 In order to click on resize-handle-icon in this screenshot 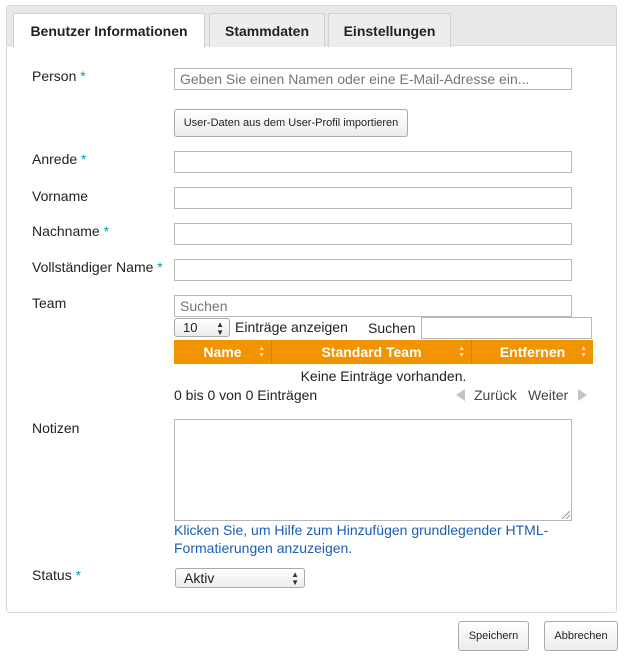, I will do `click(566, 515)`.